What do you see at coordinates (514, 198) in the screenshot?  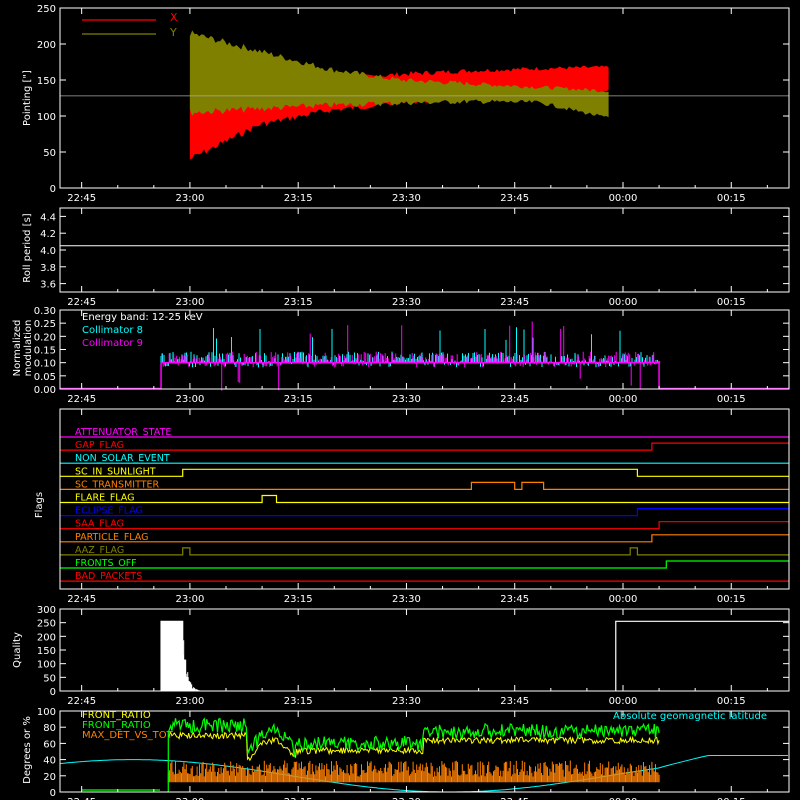 I see `pointing-xtick-label: 23:45` at bounding box center [514, 198].